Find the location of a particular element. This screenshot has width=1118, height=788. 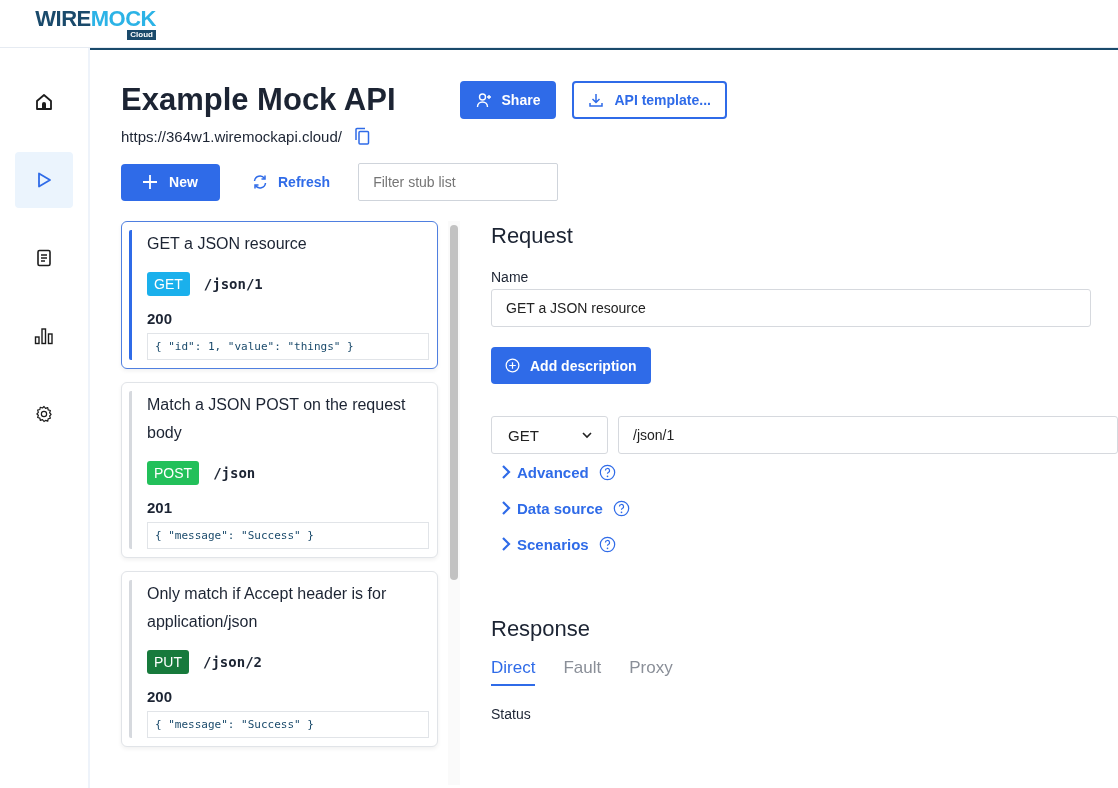

logo-text: WIRE is located at coordinates (63, 18).